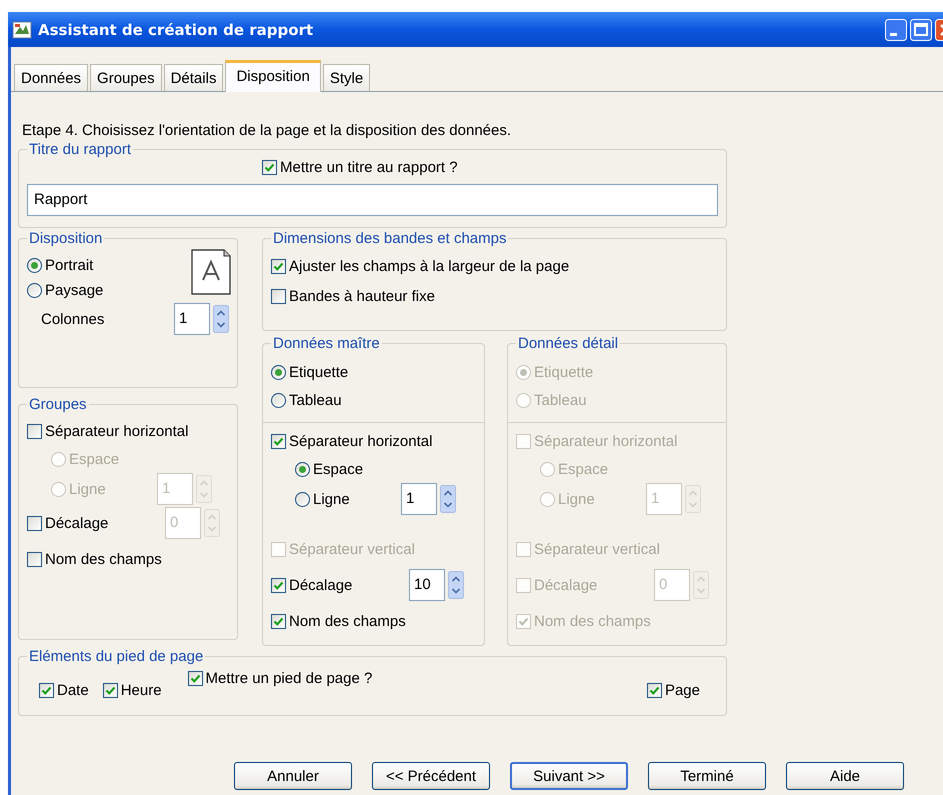 The height and width of the screenshot is (795, 943). I want to click on instruction-text: Etape 4. Choisissez l'orientation de la page et la disposition des données., so click(266, 131).